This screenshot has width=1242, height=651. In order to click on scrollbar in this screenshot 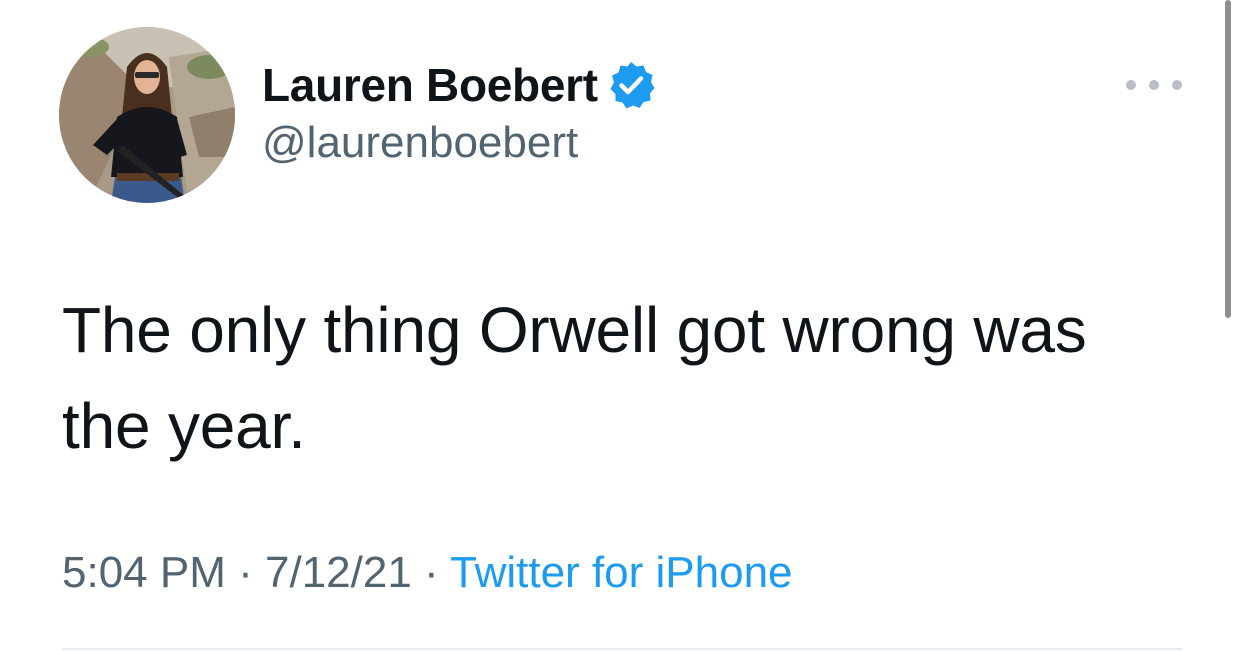, I will do `click(1228, 159)`.